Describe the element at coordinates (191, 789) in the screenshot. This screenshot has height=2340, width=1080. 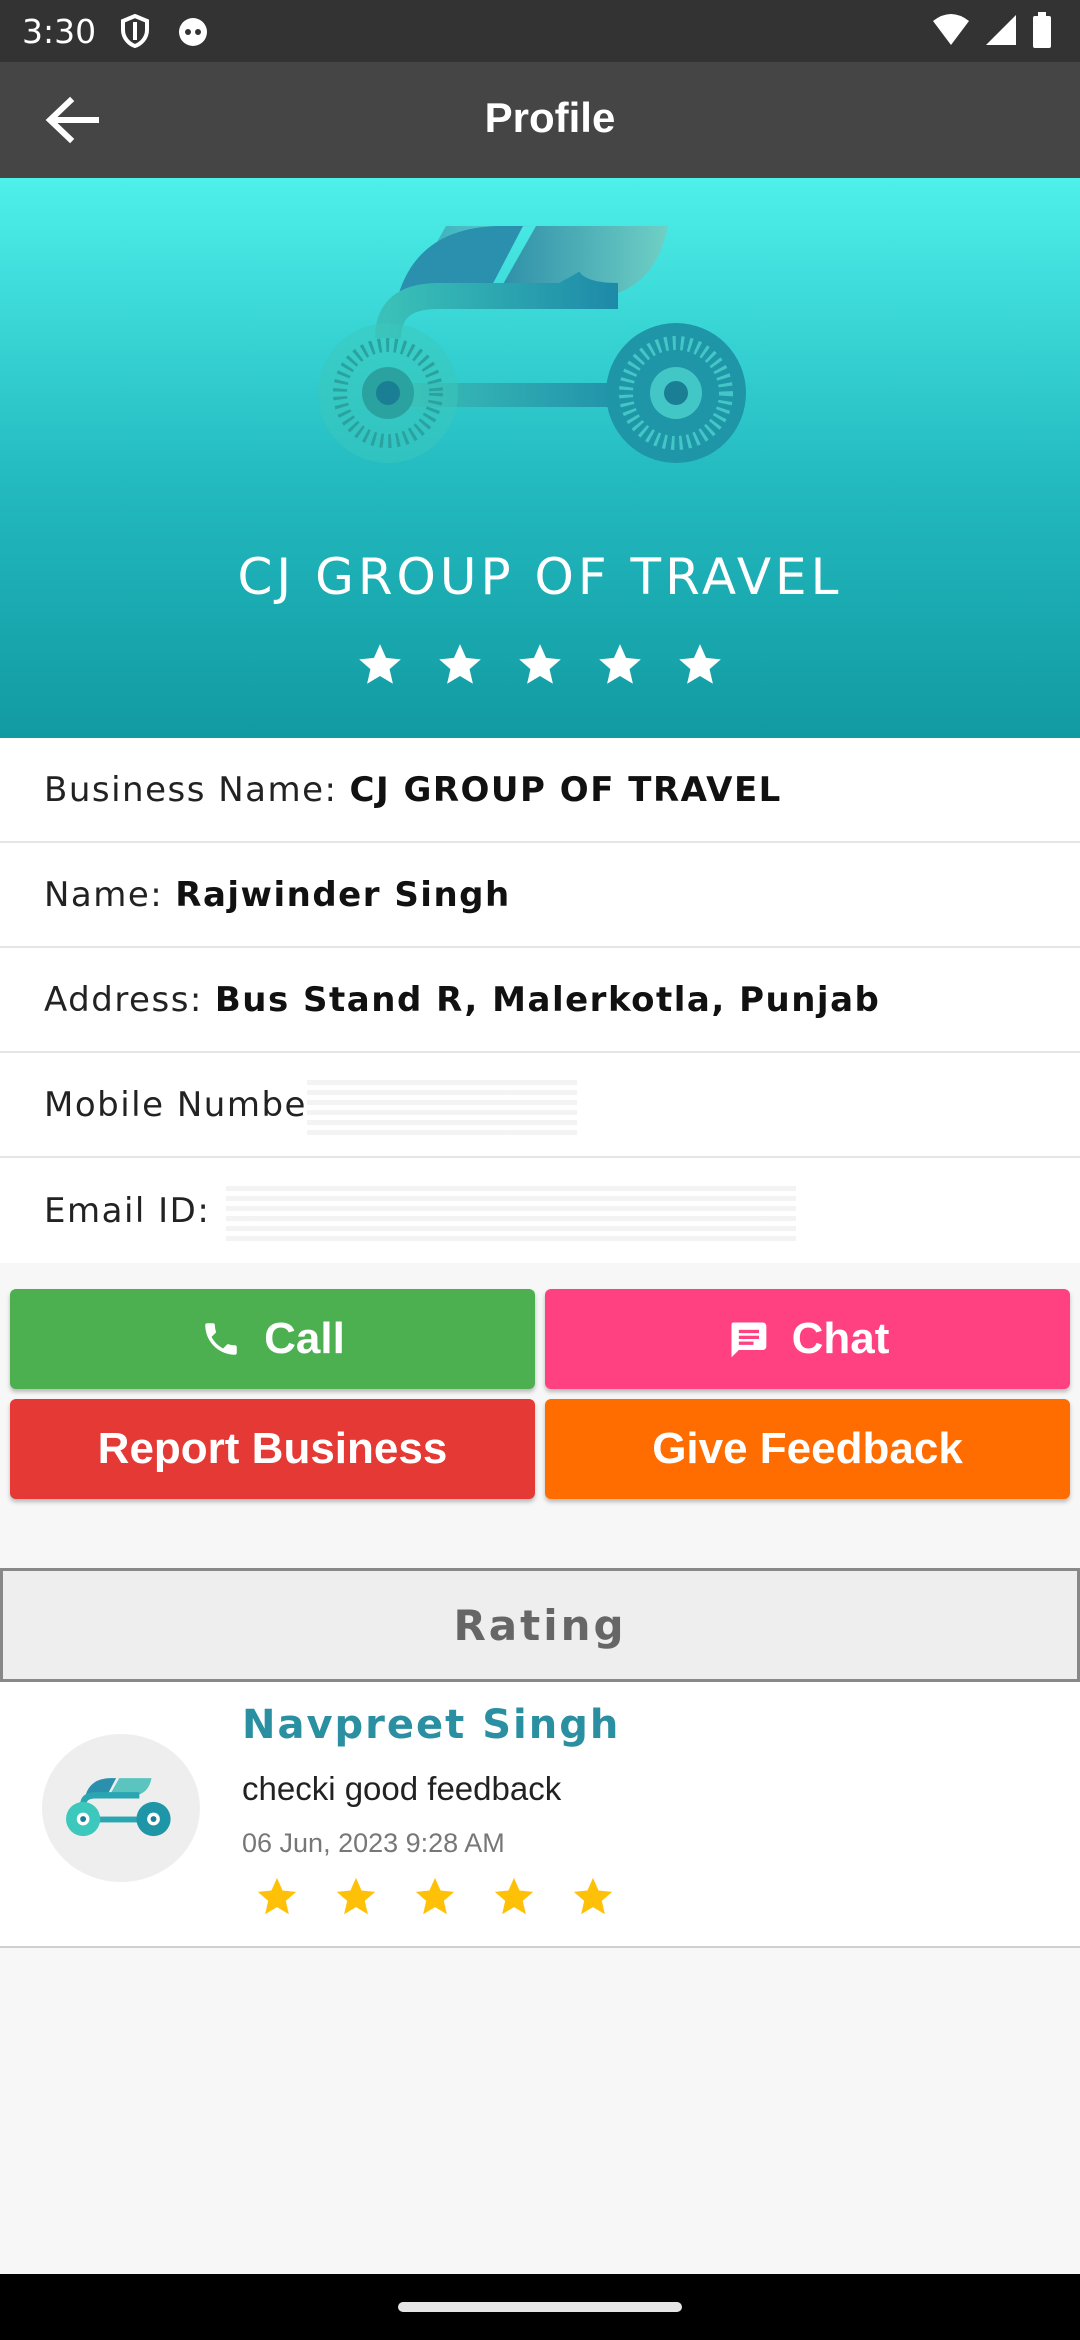
I see `business-name-label: Business Name:` at that location.